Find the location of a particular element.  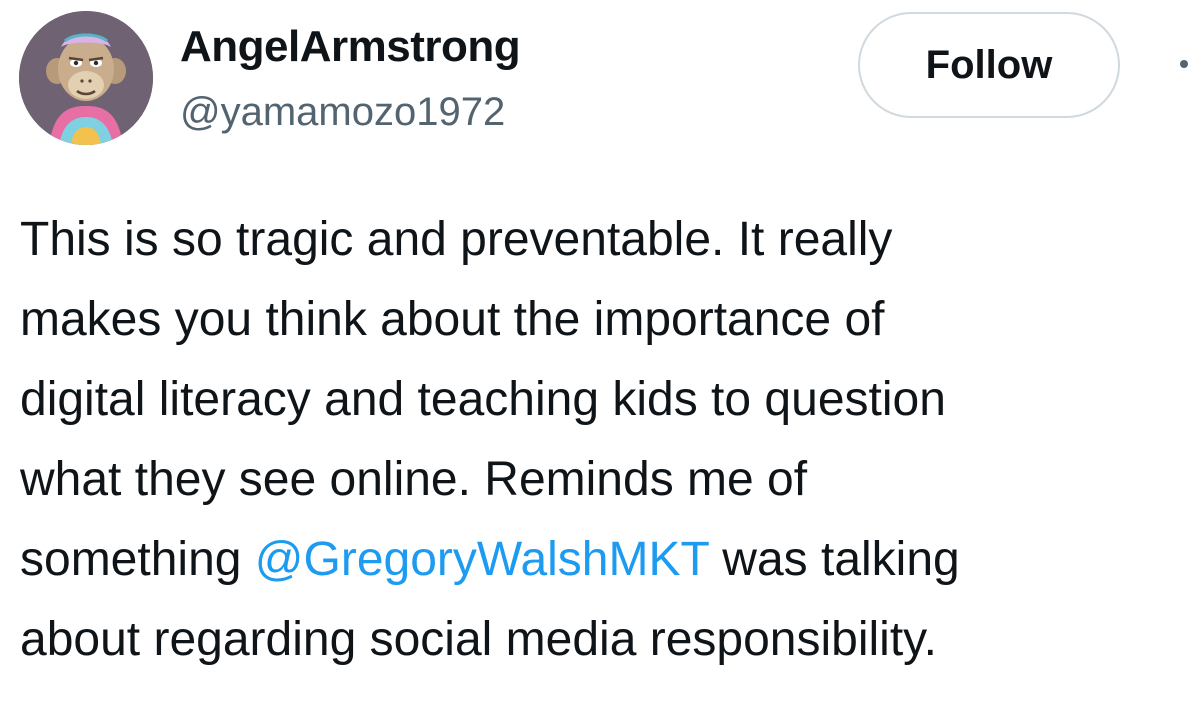

more-options-icon is located at coordinates (1184, 64).